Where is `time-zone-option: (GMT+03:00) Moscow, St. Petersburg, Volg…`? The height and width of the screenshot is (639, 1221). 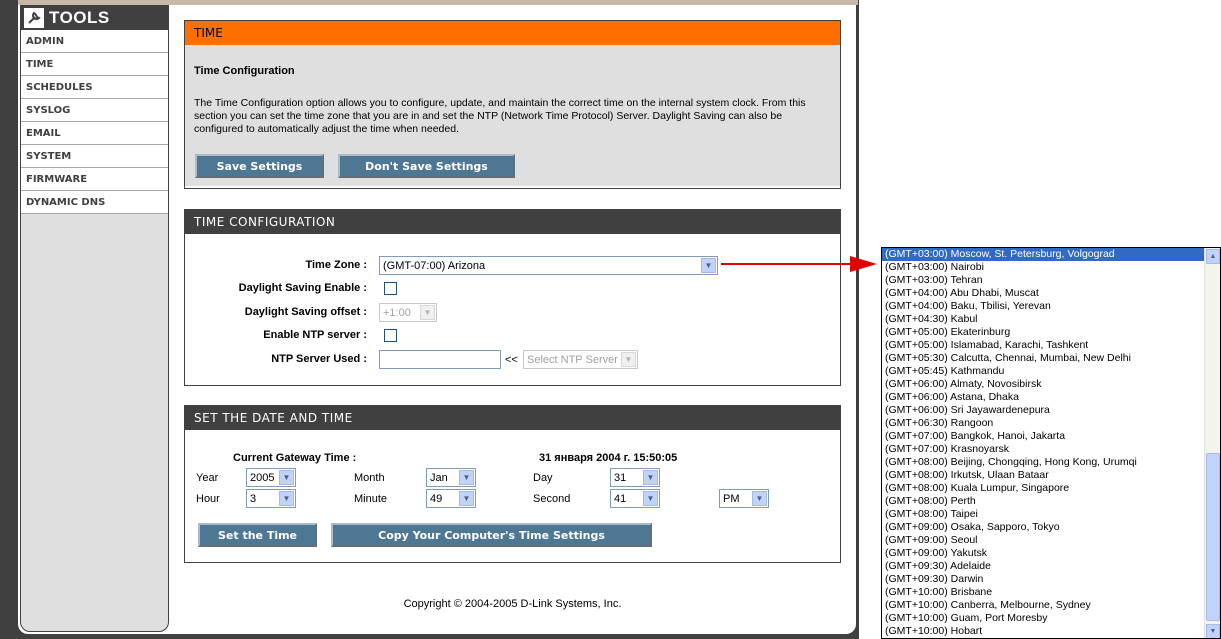
time-zone-option: (GMT+03:00) Moscow, St. Petersburg, Volg… is located at coordinates (1043, 254).